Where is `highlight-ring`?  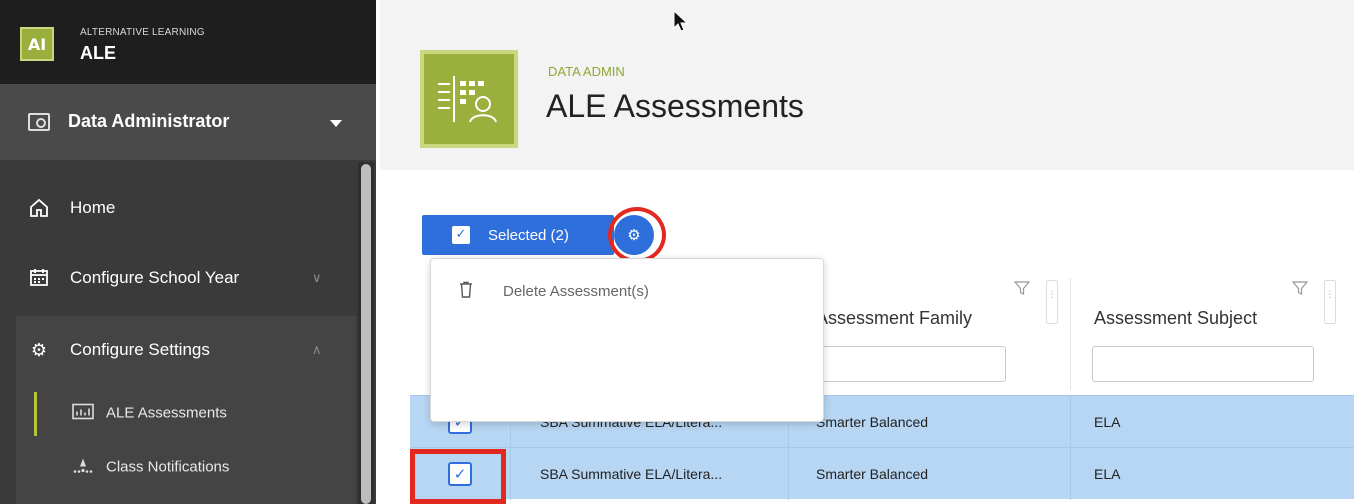
highlight-ring is located at coordinates (637, 235).